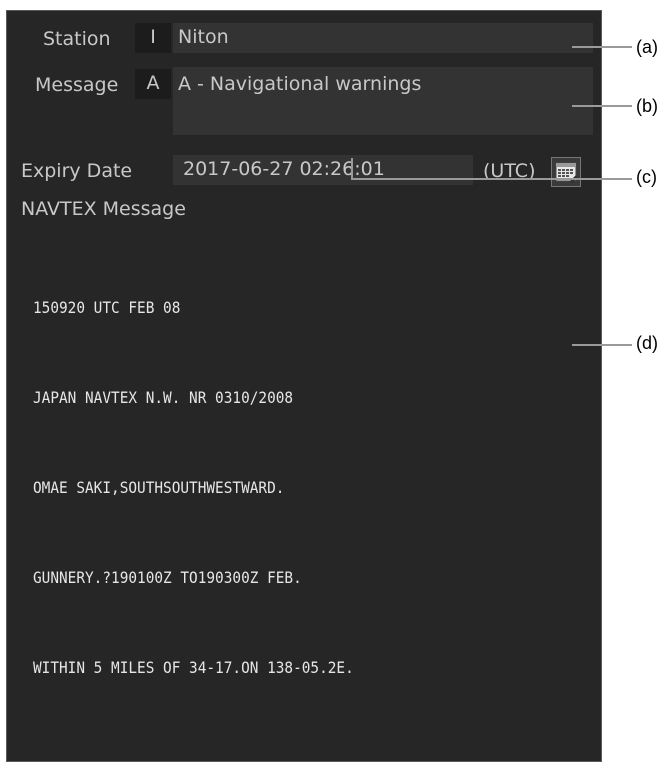  I want to click on callout-d-label: (d), so click(647, 343).